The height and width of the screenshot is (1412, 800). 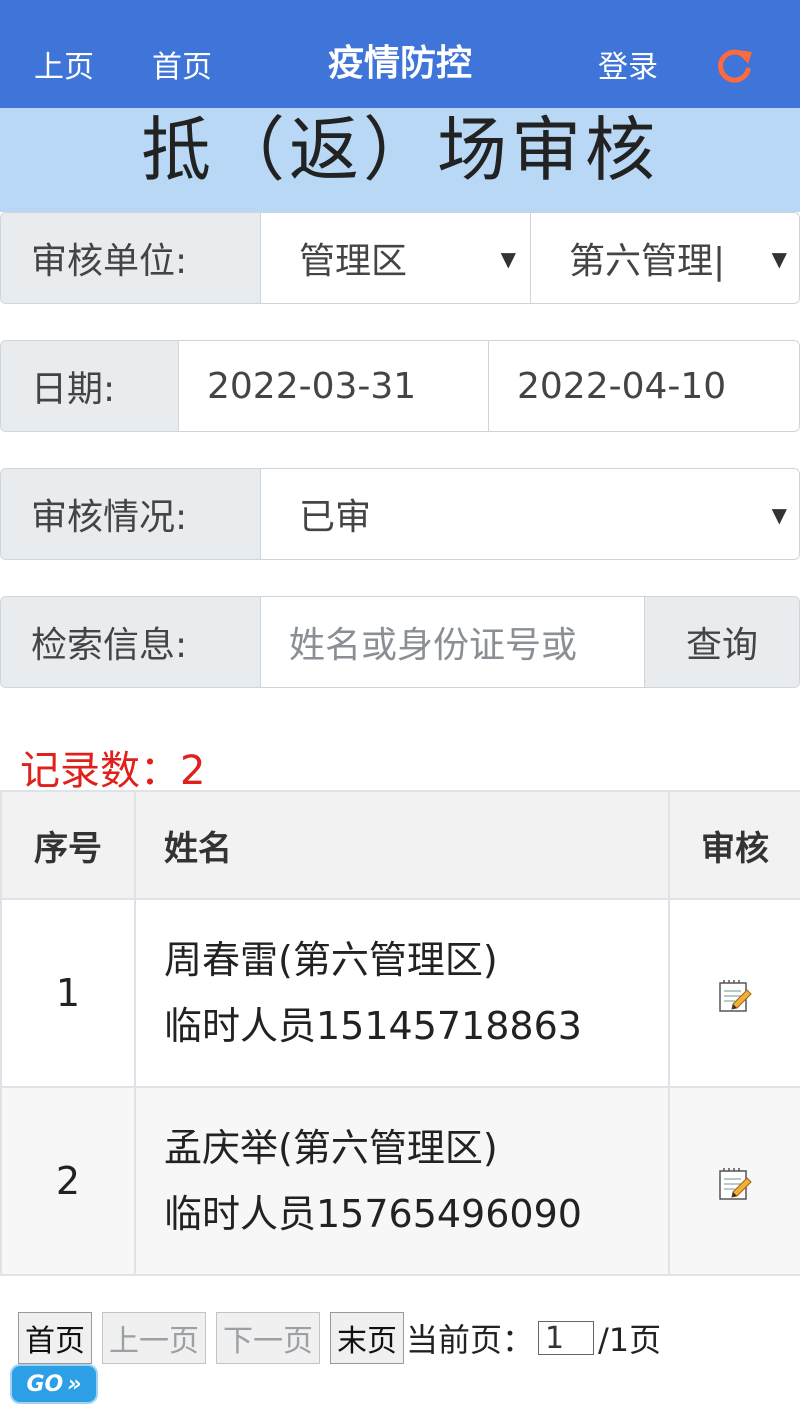 I want to click on unit-filter-row: 审核单位: 管理区 ▼ 第六管理| ▼, so click(x=400, y=258).